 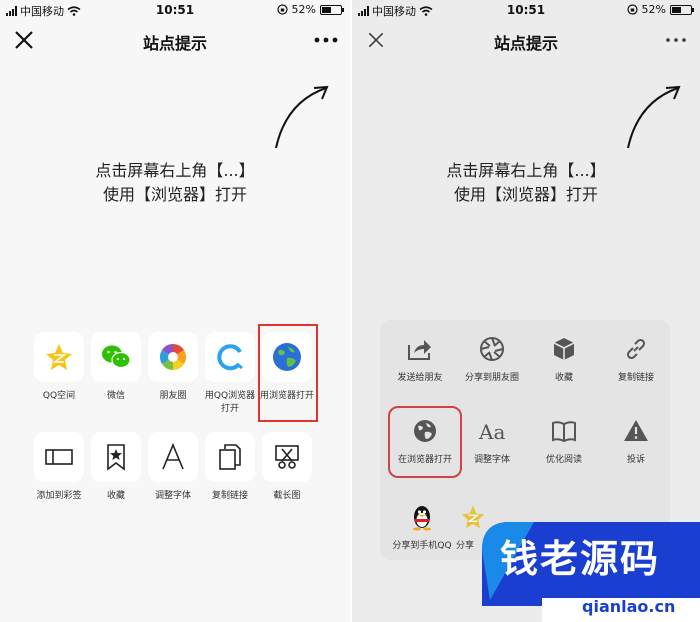 I want to click on font-aa-icon: Aa, so click(x=491, y=431).